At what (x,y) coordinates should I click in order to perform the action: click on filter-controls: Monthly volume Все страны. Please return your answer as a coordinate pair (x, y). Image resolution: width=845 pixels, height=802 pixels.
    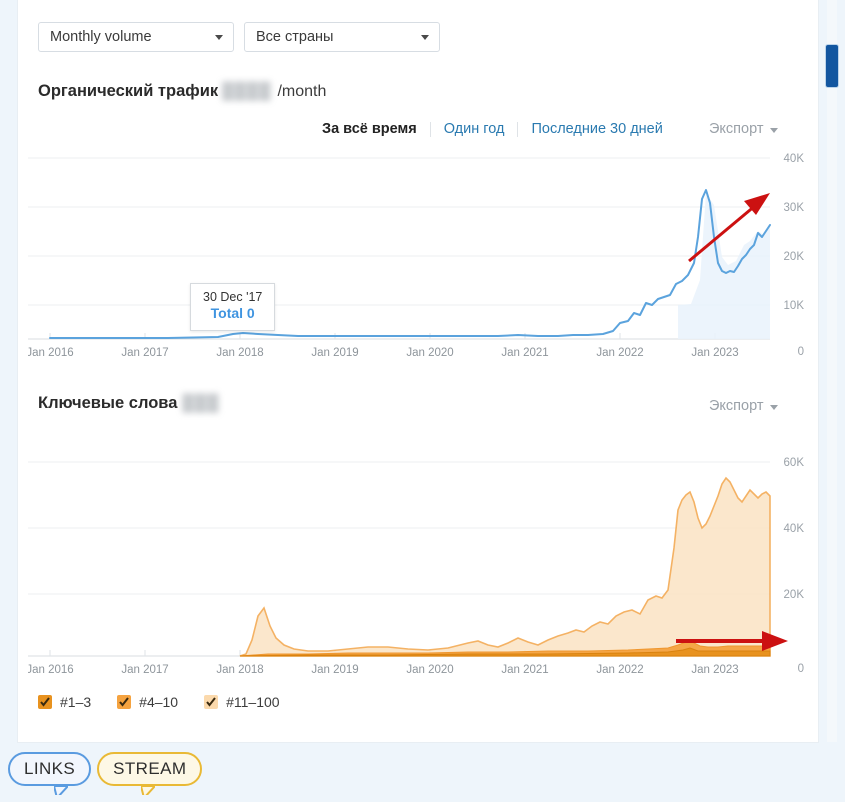
    Looking at the image, I should click on (239, 37).